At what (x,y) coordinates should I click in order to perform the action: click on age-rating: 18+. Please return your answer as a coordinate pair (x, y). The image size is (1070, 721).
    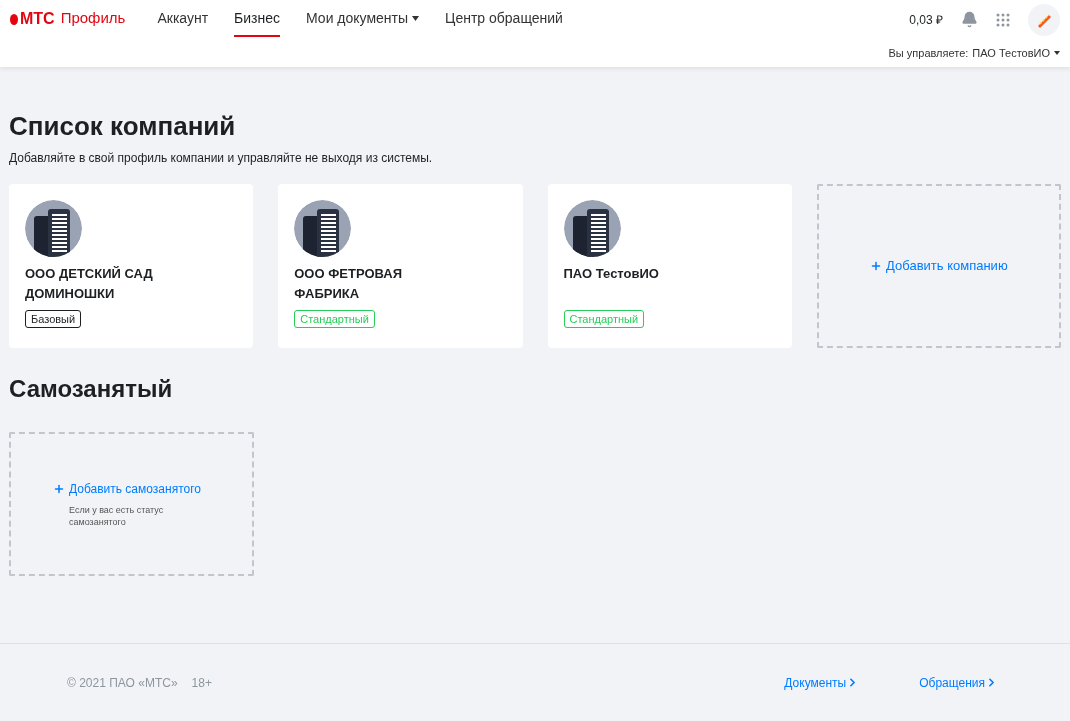
    Looking at the image, I should click on (201, 683).